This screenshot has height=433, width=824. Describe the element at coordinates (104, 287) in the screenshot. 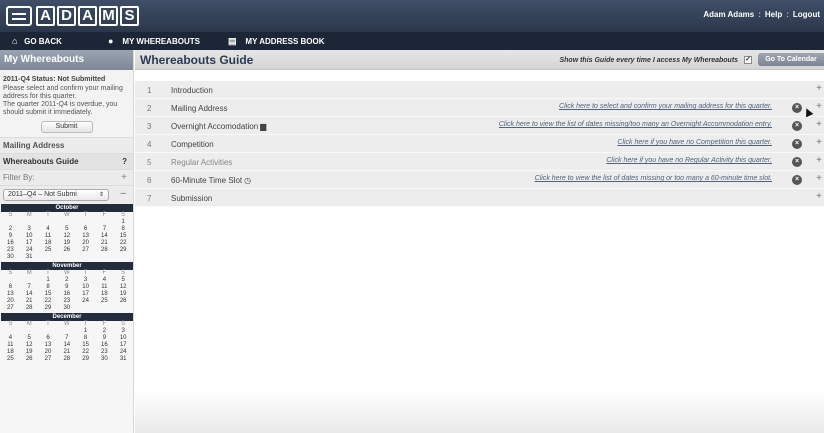

I see `calendar-day: 11` at that location.